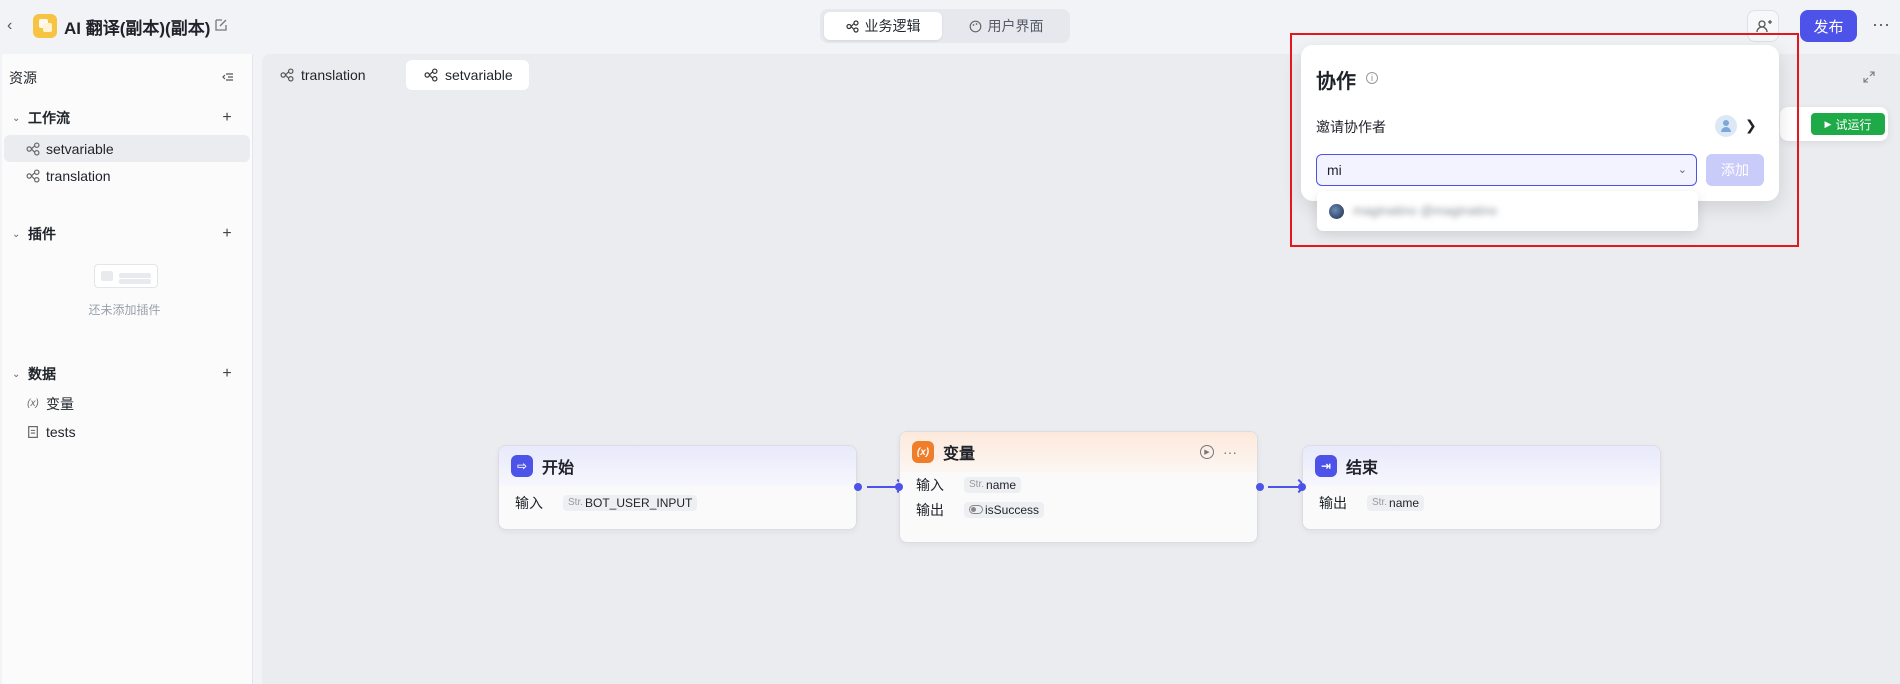 This screenshot has height=684, width=1900. What do you see at coordinates (677, 466) in the screenshot?
I see `node-header: ⇨ 开始` at bounding box center [677, 466].